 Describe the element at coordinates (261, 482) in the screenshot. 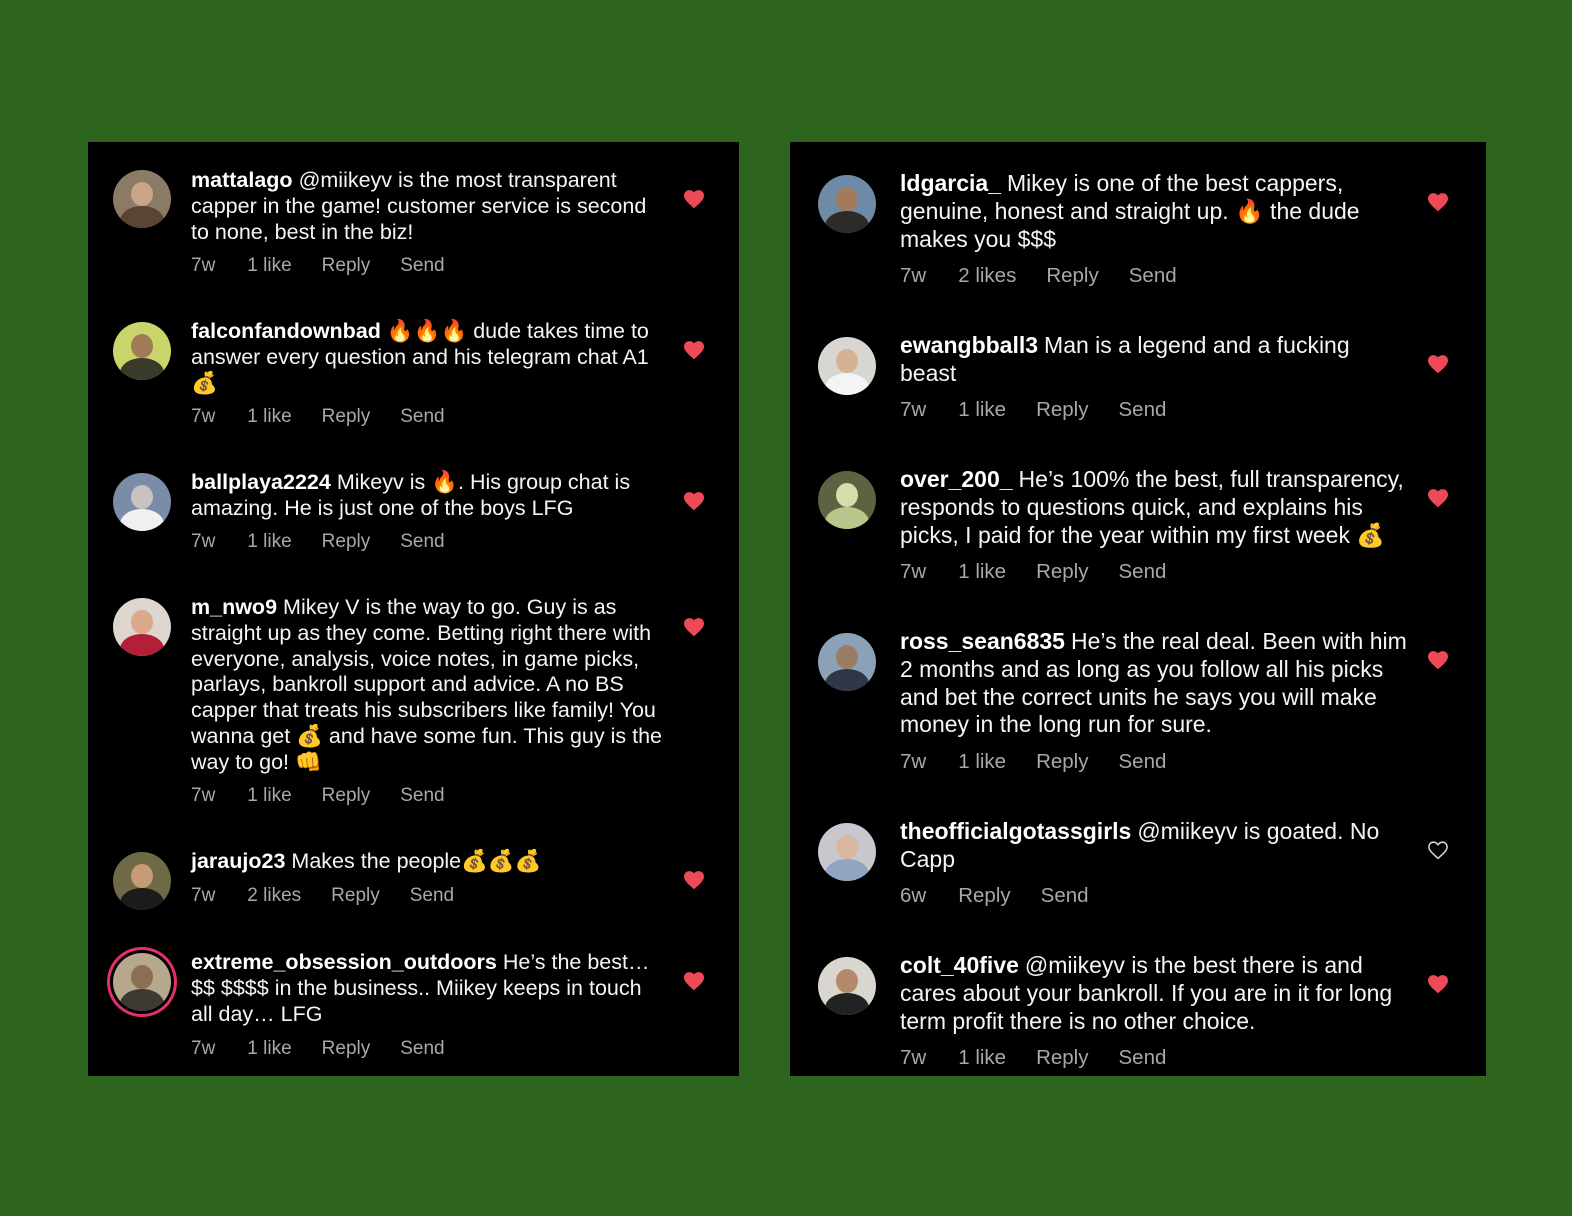

I see `comment-username: ballplaya2224` at that location.